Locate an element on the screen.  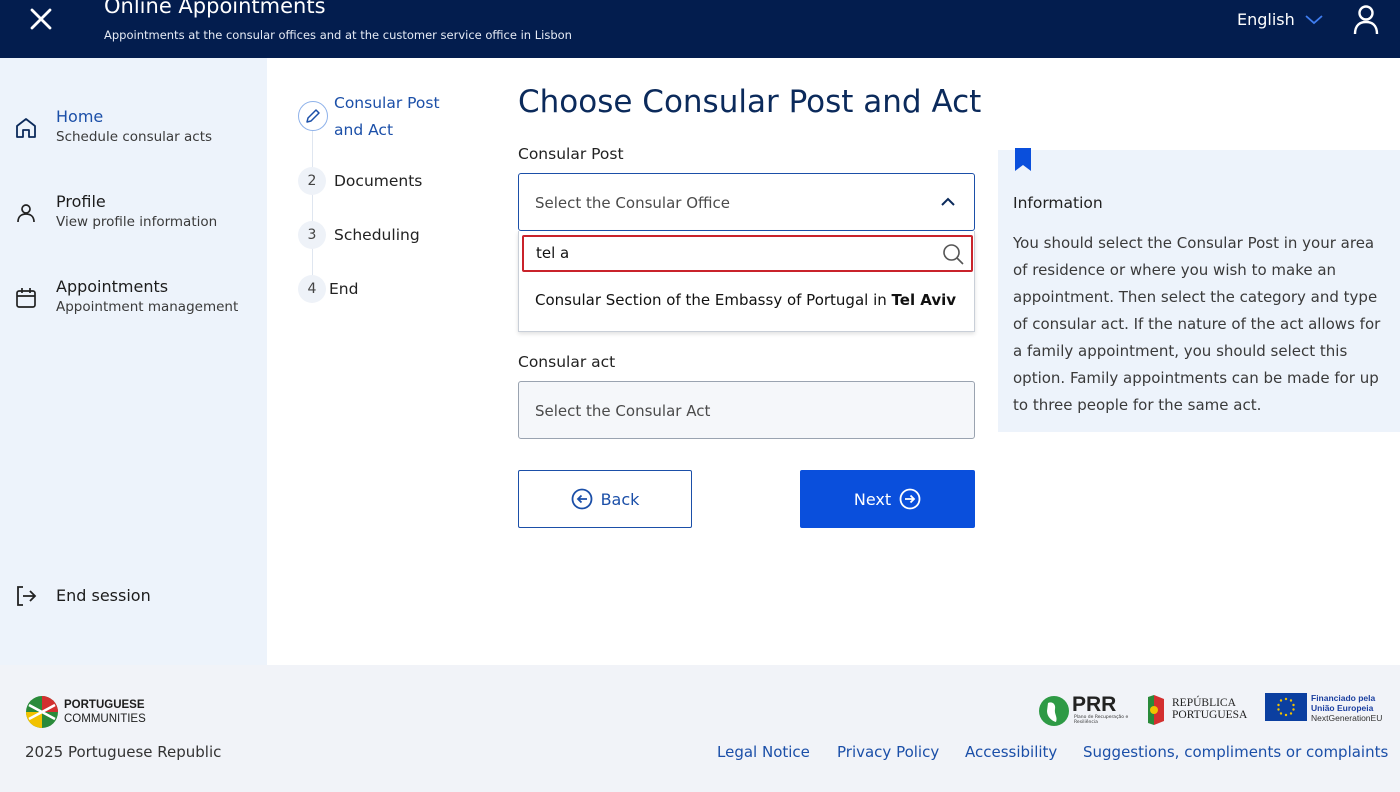
consular-act-label: Consular act is located at coordinates (567, 362).